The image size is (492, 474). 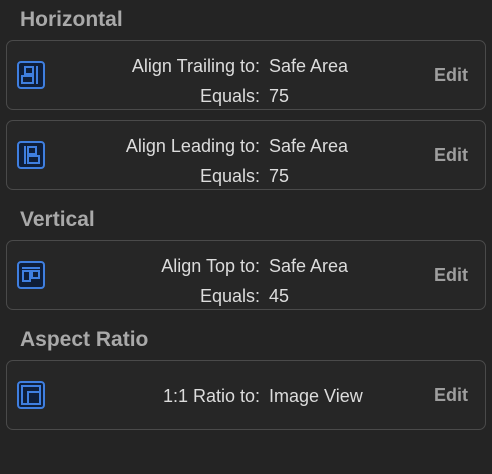 I want to click on aspect-ratio-icon, so click(x=31, y=395).